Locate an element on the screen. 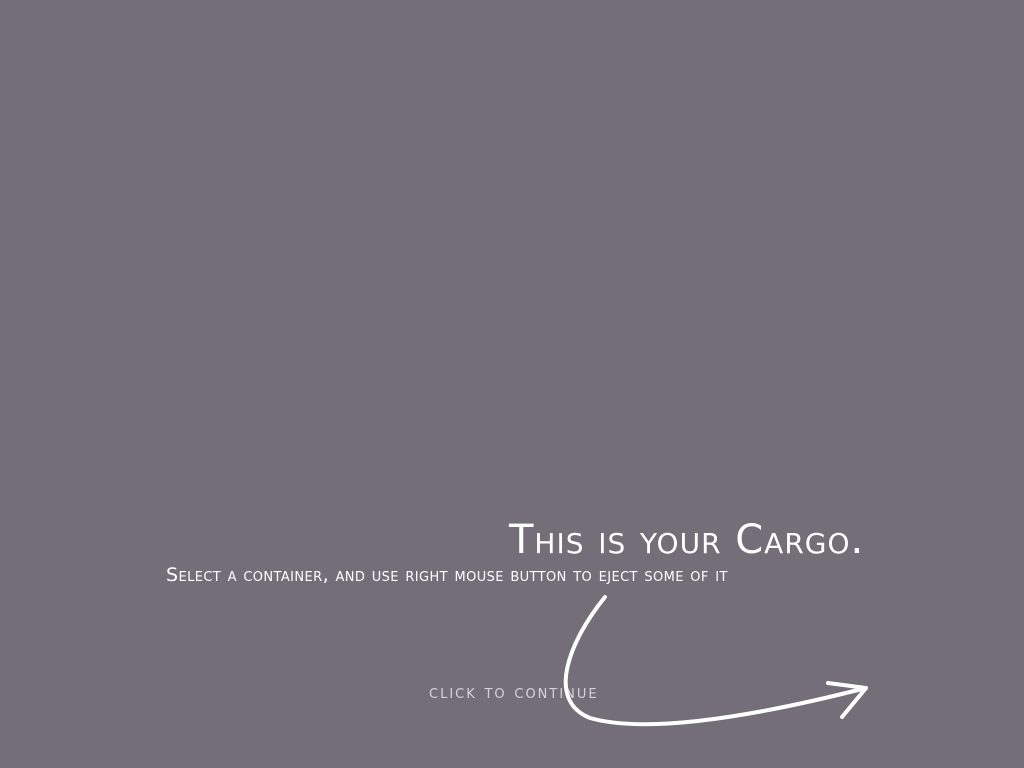  curved-arrow-right-icon is located at coordinates (715, 661).